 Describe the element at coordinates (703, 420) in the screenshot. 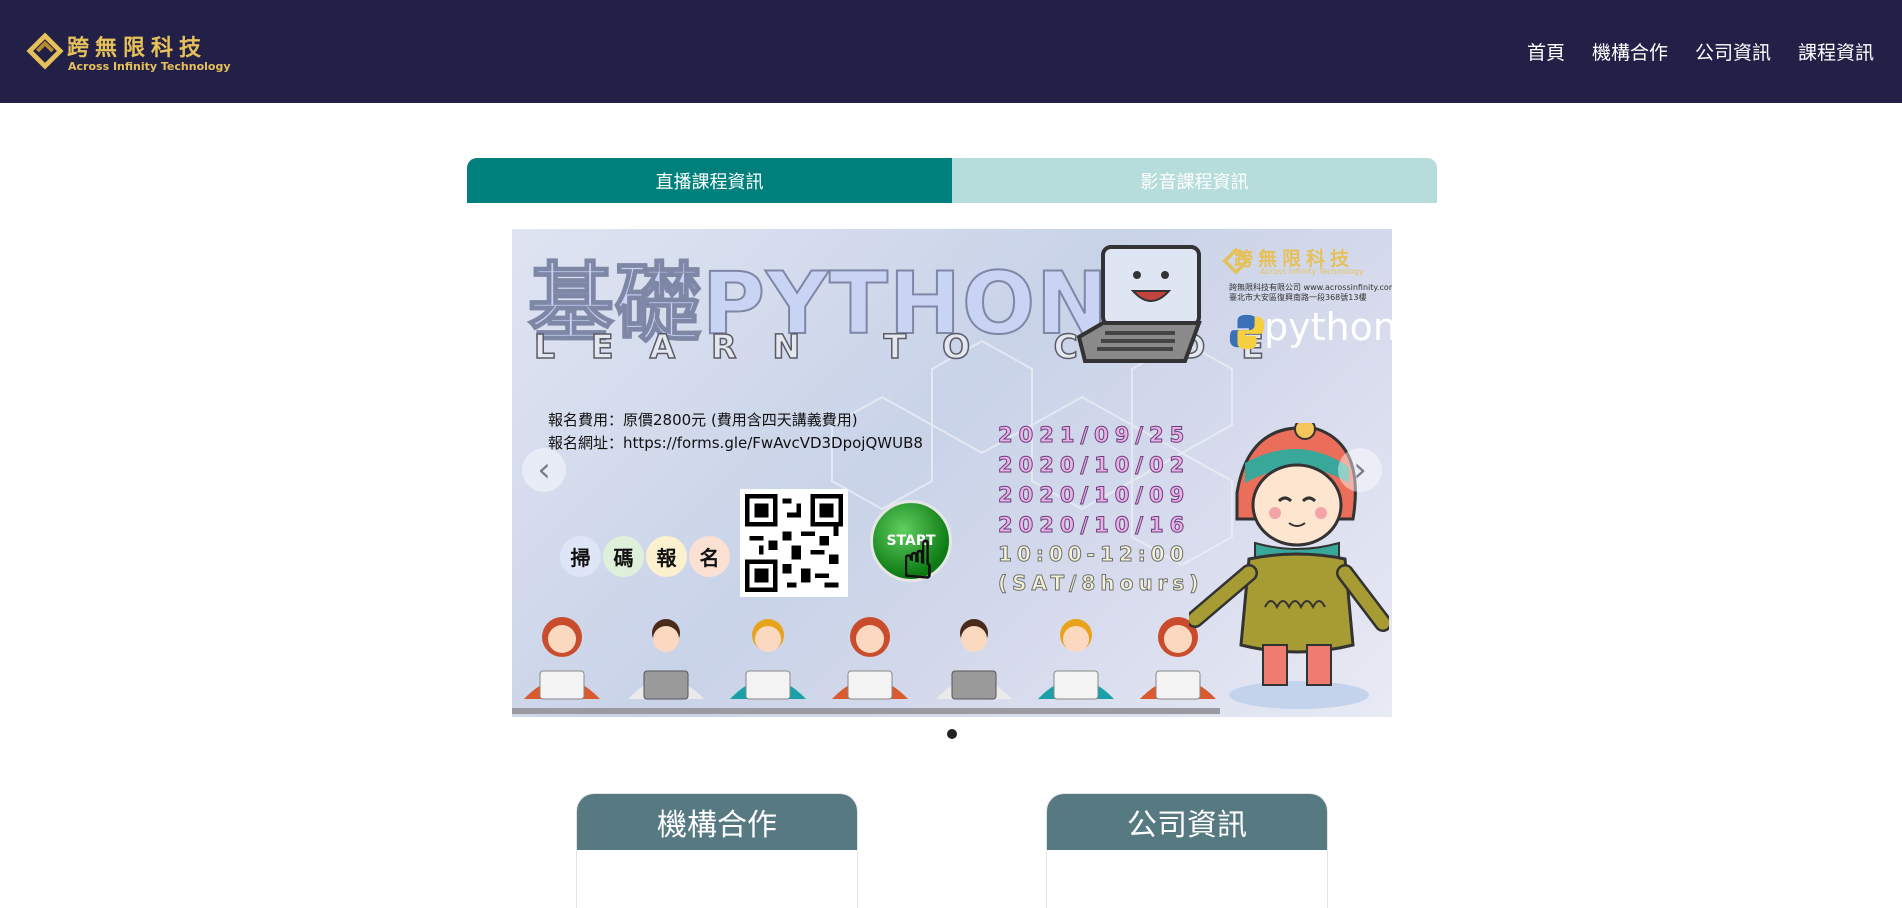

I see `banner-fee-text: 報名費用：原價2800元 (費用含四天講義費用)` at that location.